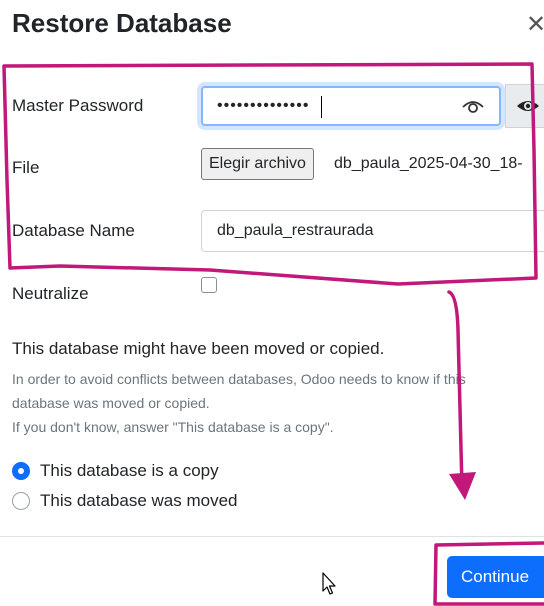 The width and height of the screenshot is (544, 606). What do you see at coordinates (428, 163) in the screenshot?
I see `file-name: db_paula_2025-04-30_18-` at bounding box center [428, 163].